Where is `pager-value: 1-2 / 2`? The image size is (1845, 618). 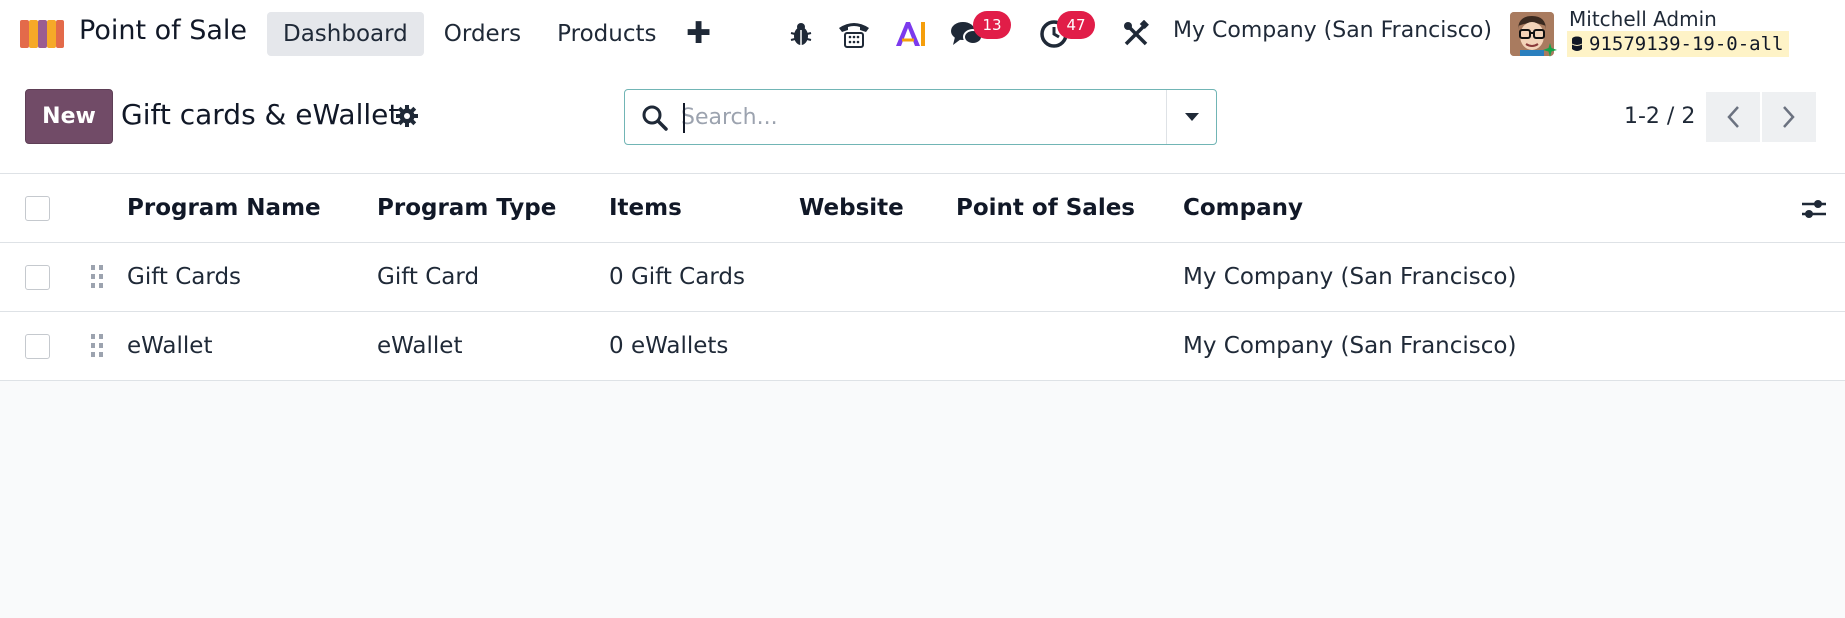 pager-value: 1-2 / 2 is located at coordinates (1659, 116).